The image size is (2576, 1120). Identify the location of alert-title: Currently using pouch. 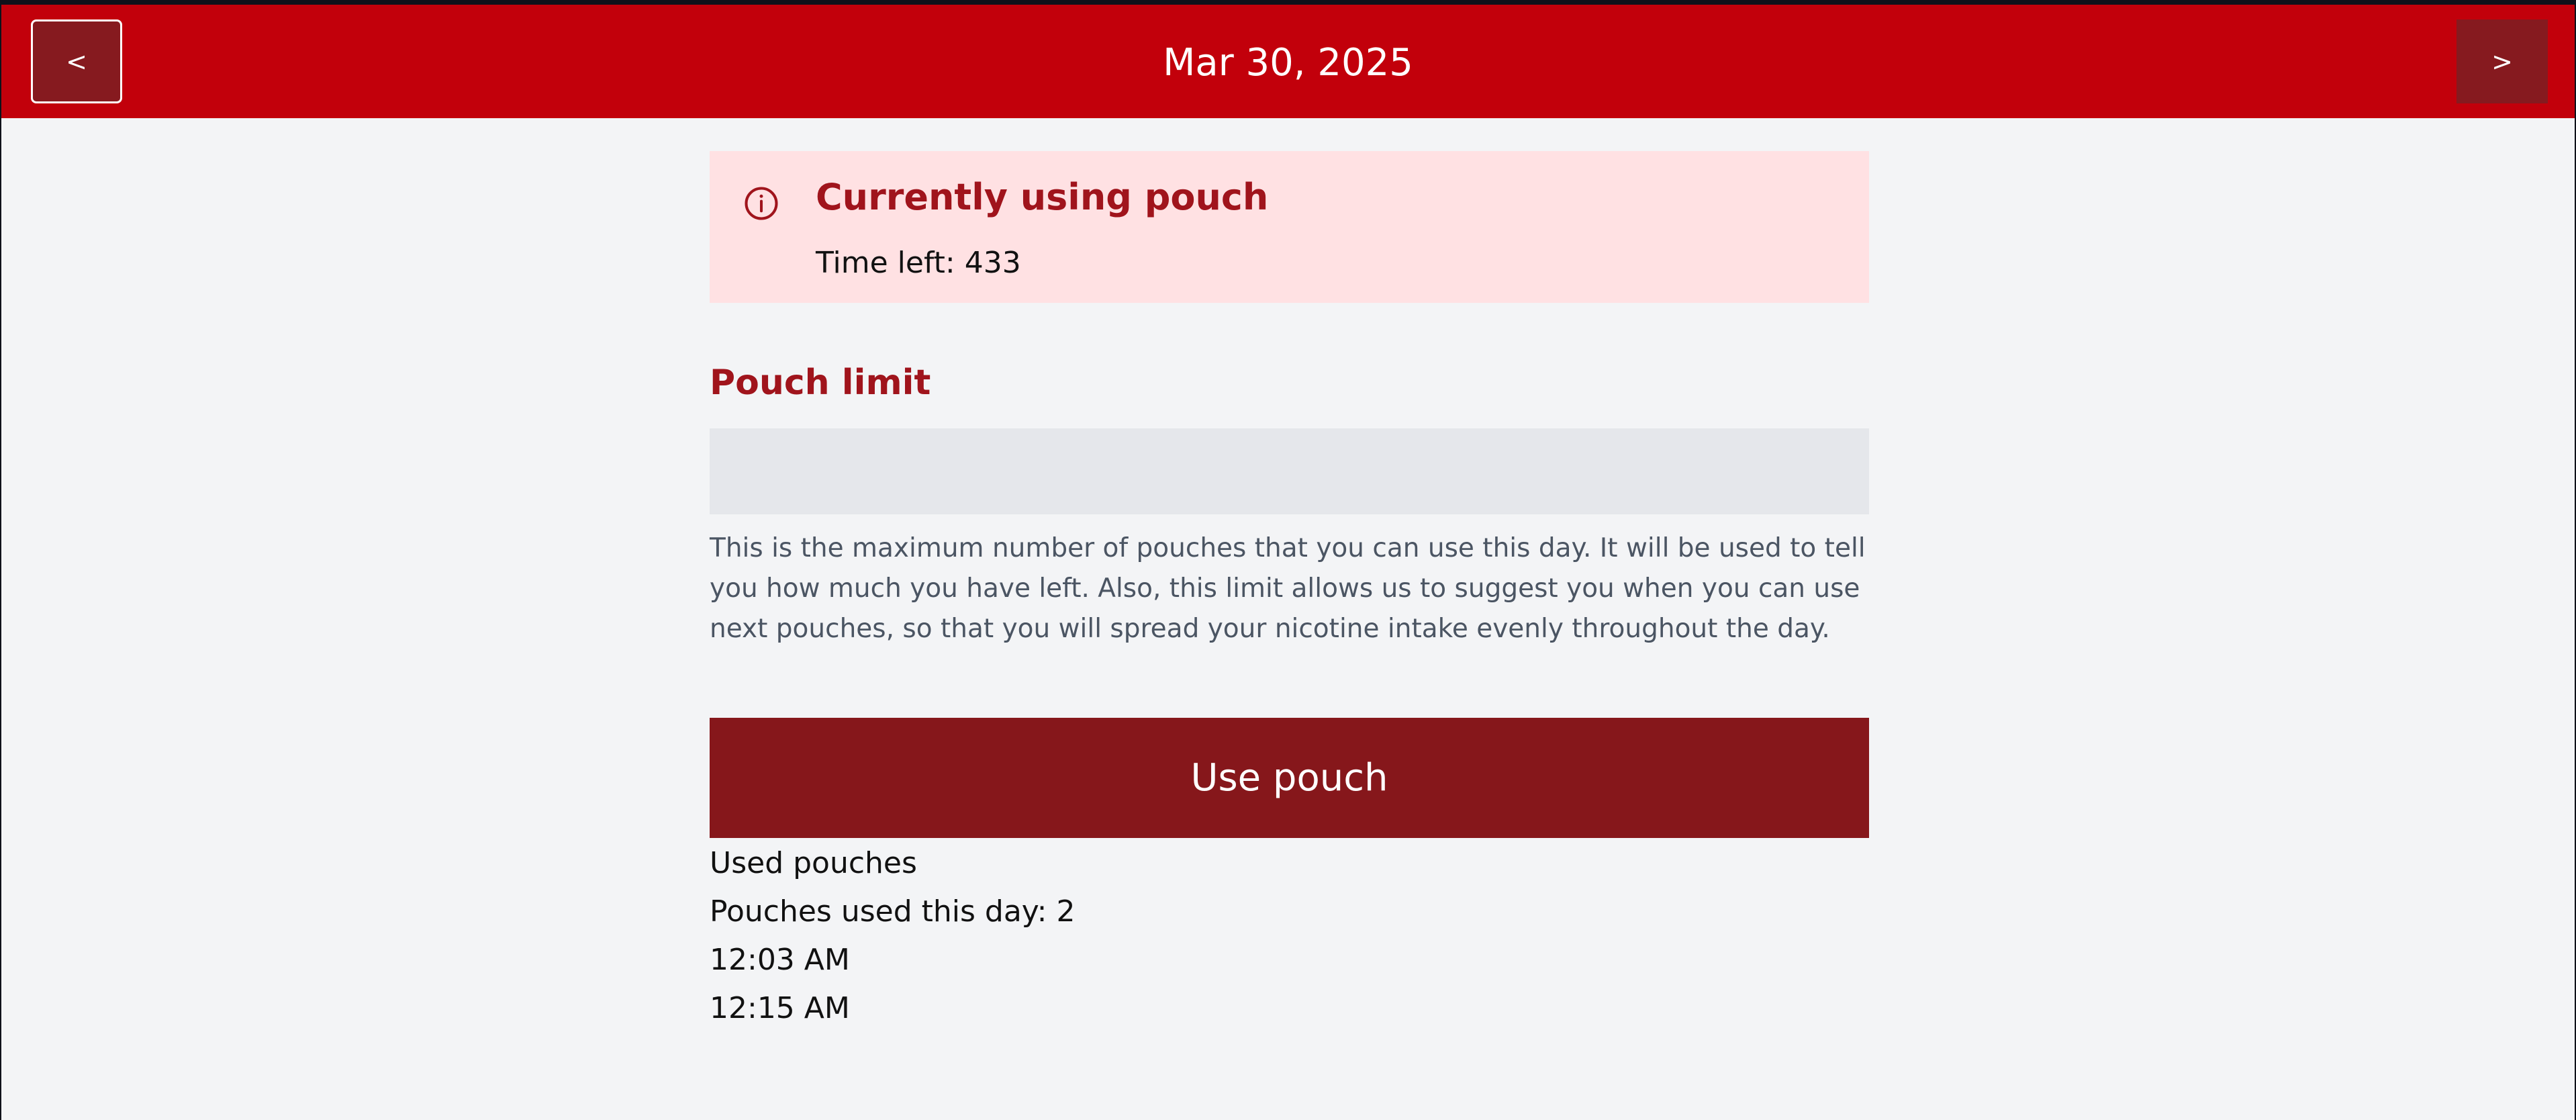
(1042, 197).